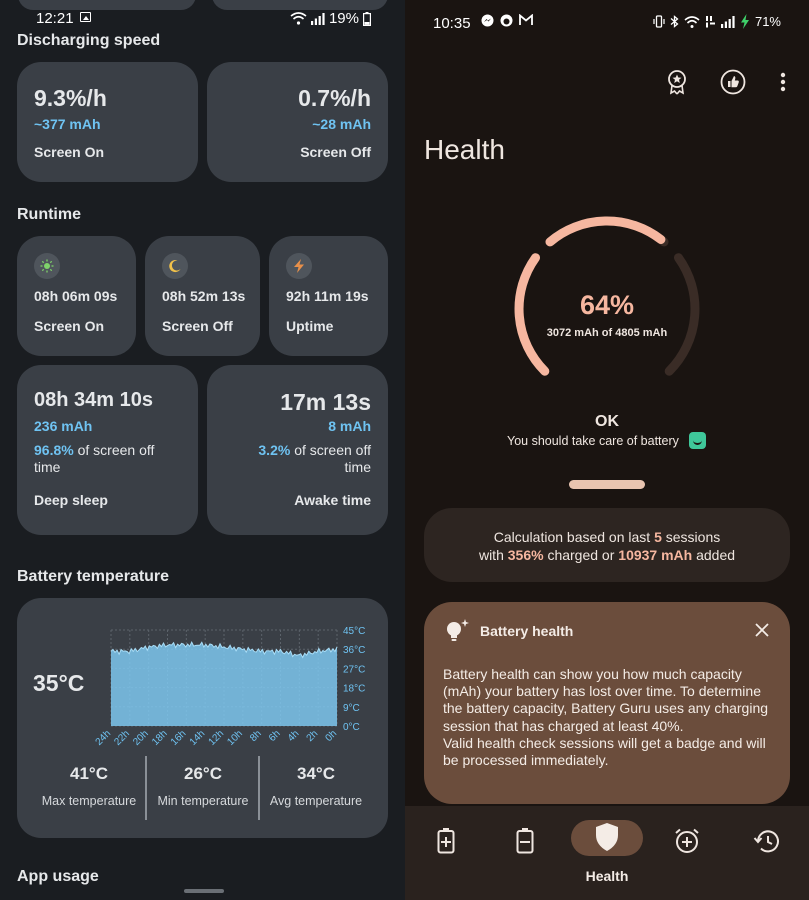  I want to click on battery-health-info-title: Battery health, so click(527, 631).